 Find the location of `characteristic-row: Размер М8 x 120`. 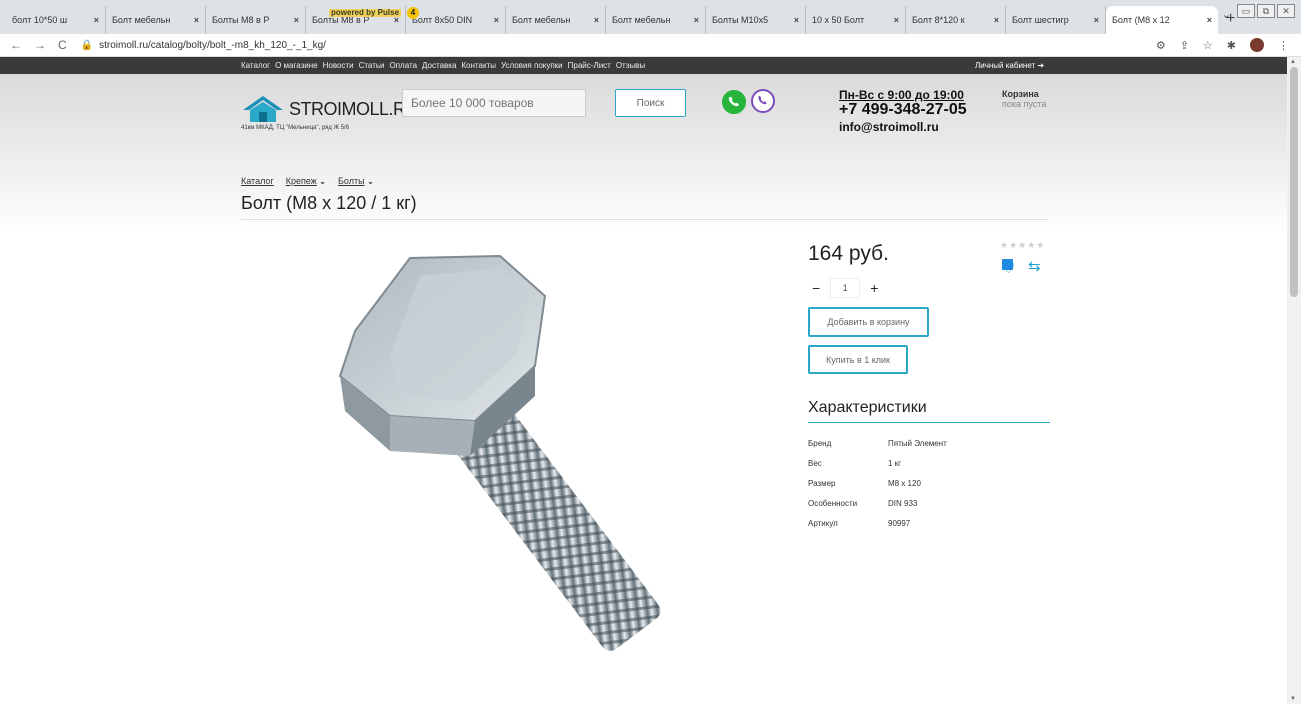

characteristic-row: Размер М8 x 120 is located at coordinates (877, 483).